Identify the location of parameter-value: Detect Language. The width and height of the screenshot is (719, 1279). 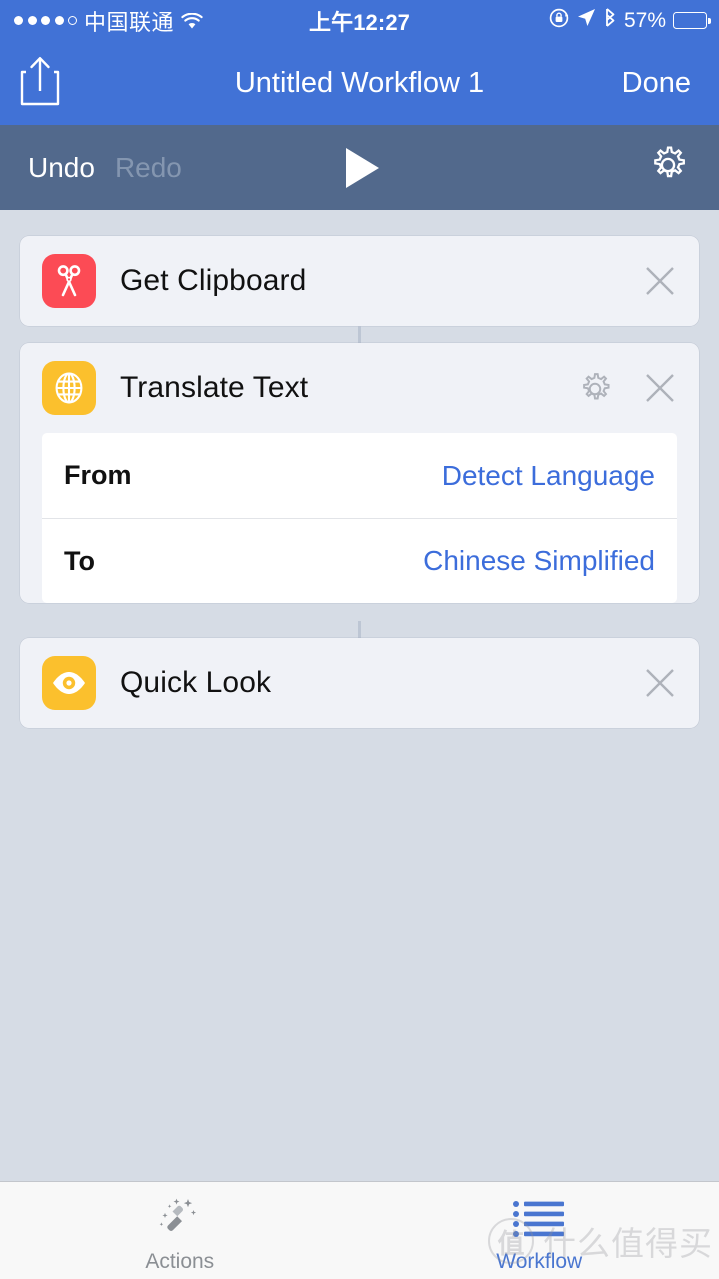
(548, 476).